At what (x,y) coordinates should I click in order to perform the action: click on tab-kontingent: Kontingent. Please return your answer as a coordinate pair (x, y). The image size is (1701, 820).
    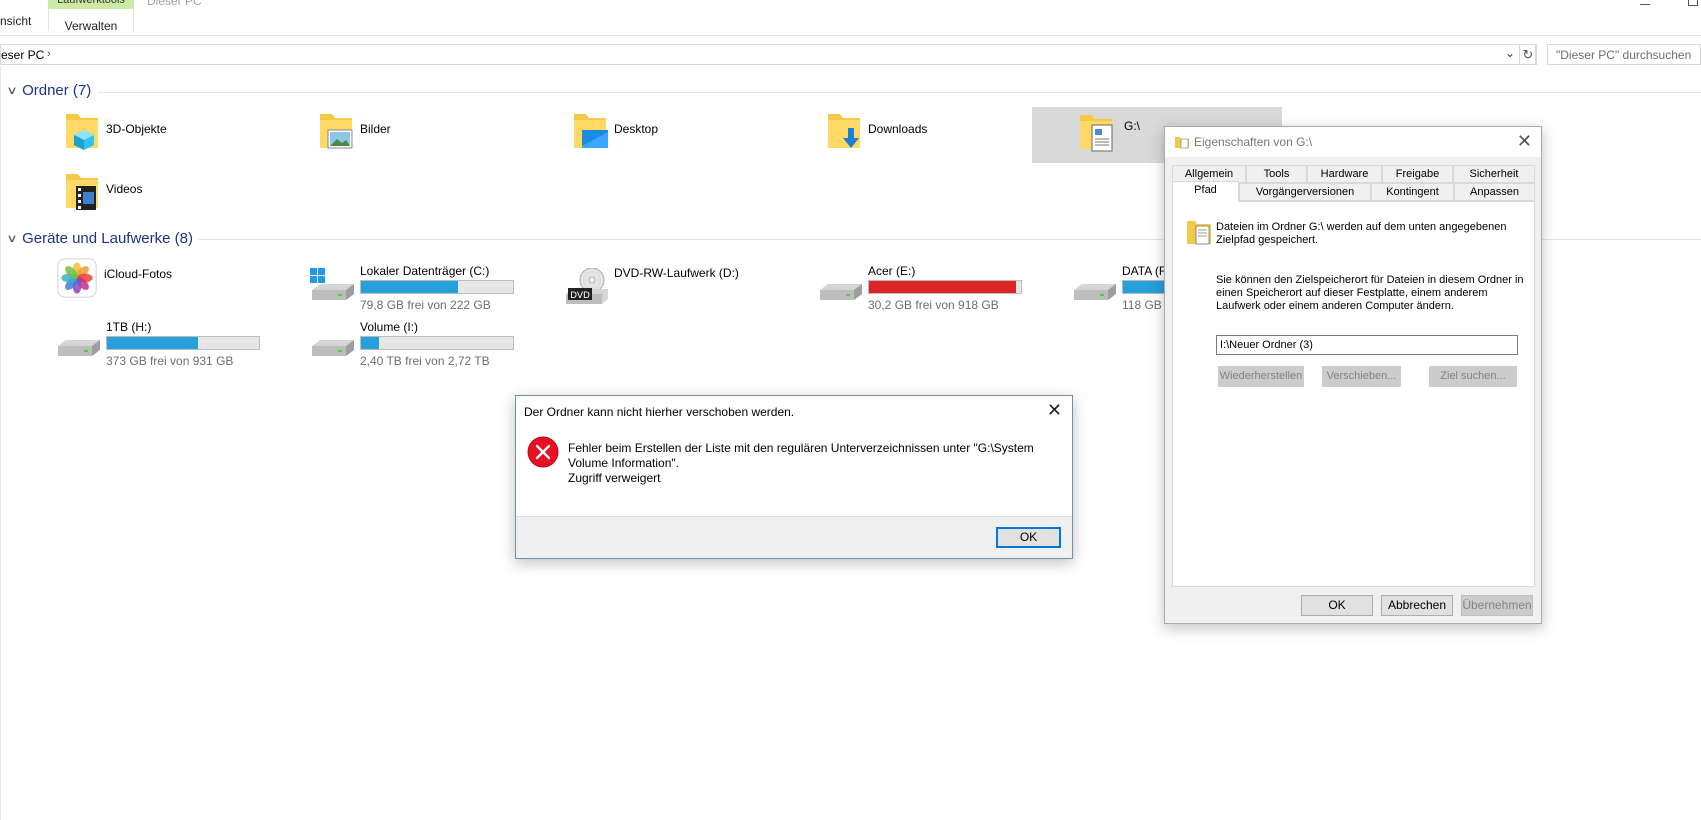
    Looking at the image, I should click on (1412, 192).